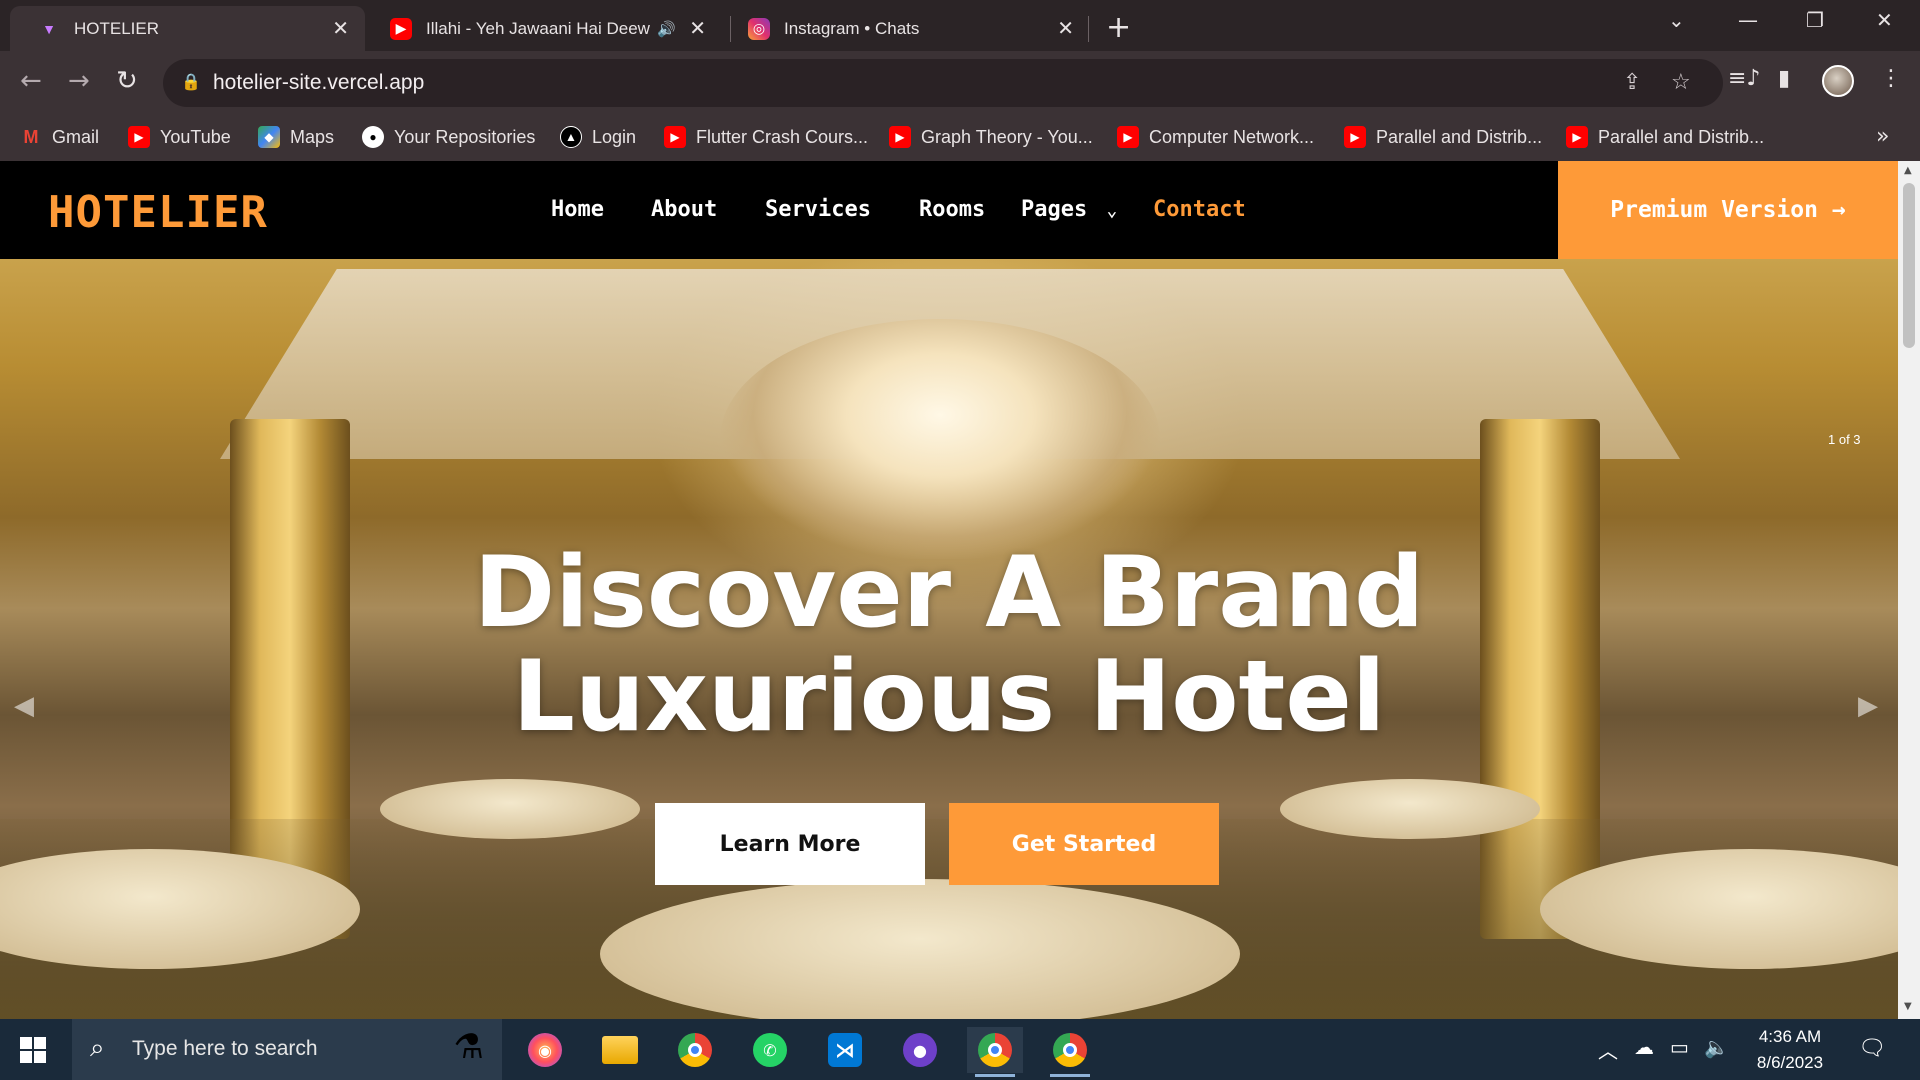 Image resolution: width=1920 pixels, height=1080 pixels. What do you see at coordinates (614, 136) in the screenshot?
I see `bookmark-label: Login` at bounding box center [614, 136].